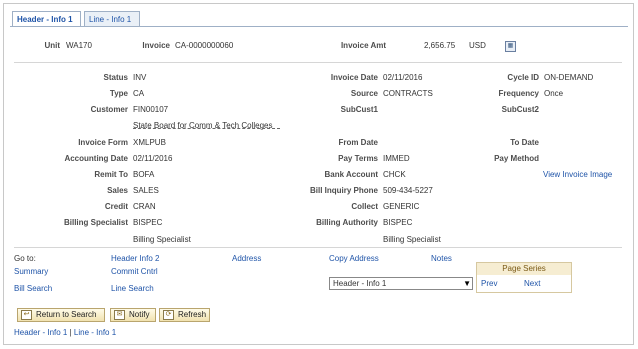 This screenshot has height=349, width=638. Describe the element at coordinates (412, 239) in the screenshot. I see `billing-authority-desc: Billing Specialist` at that location.